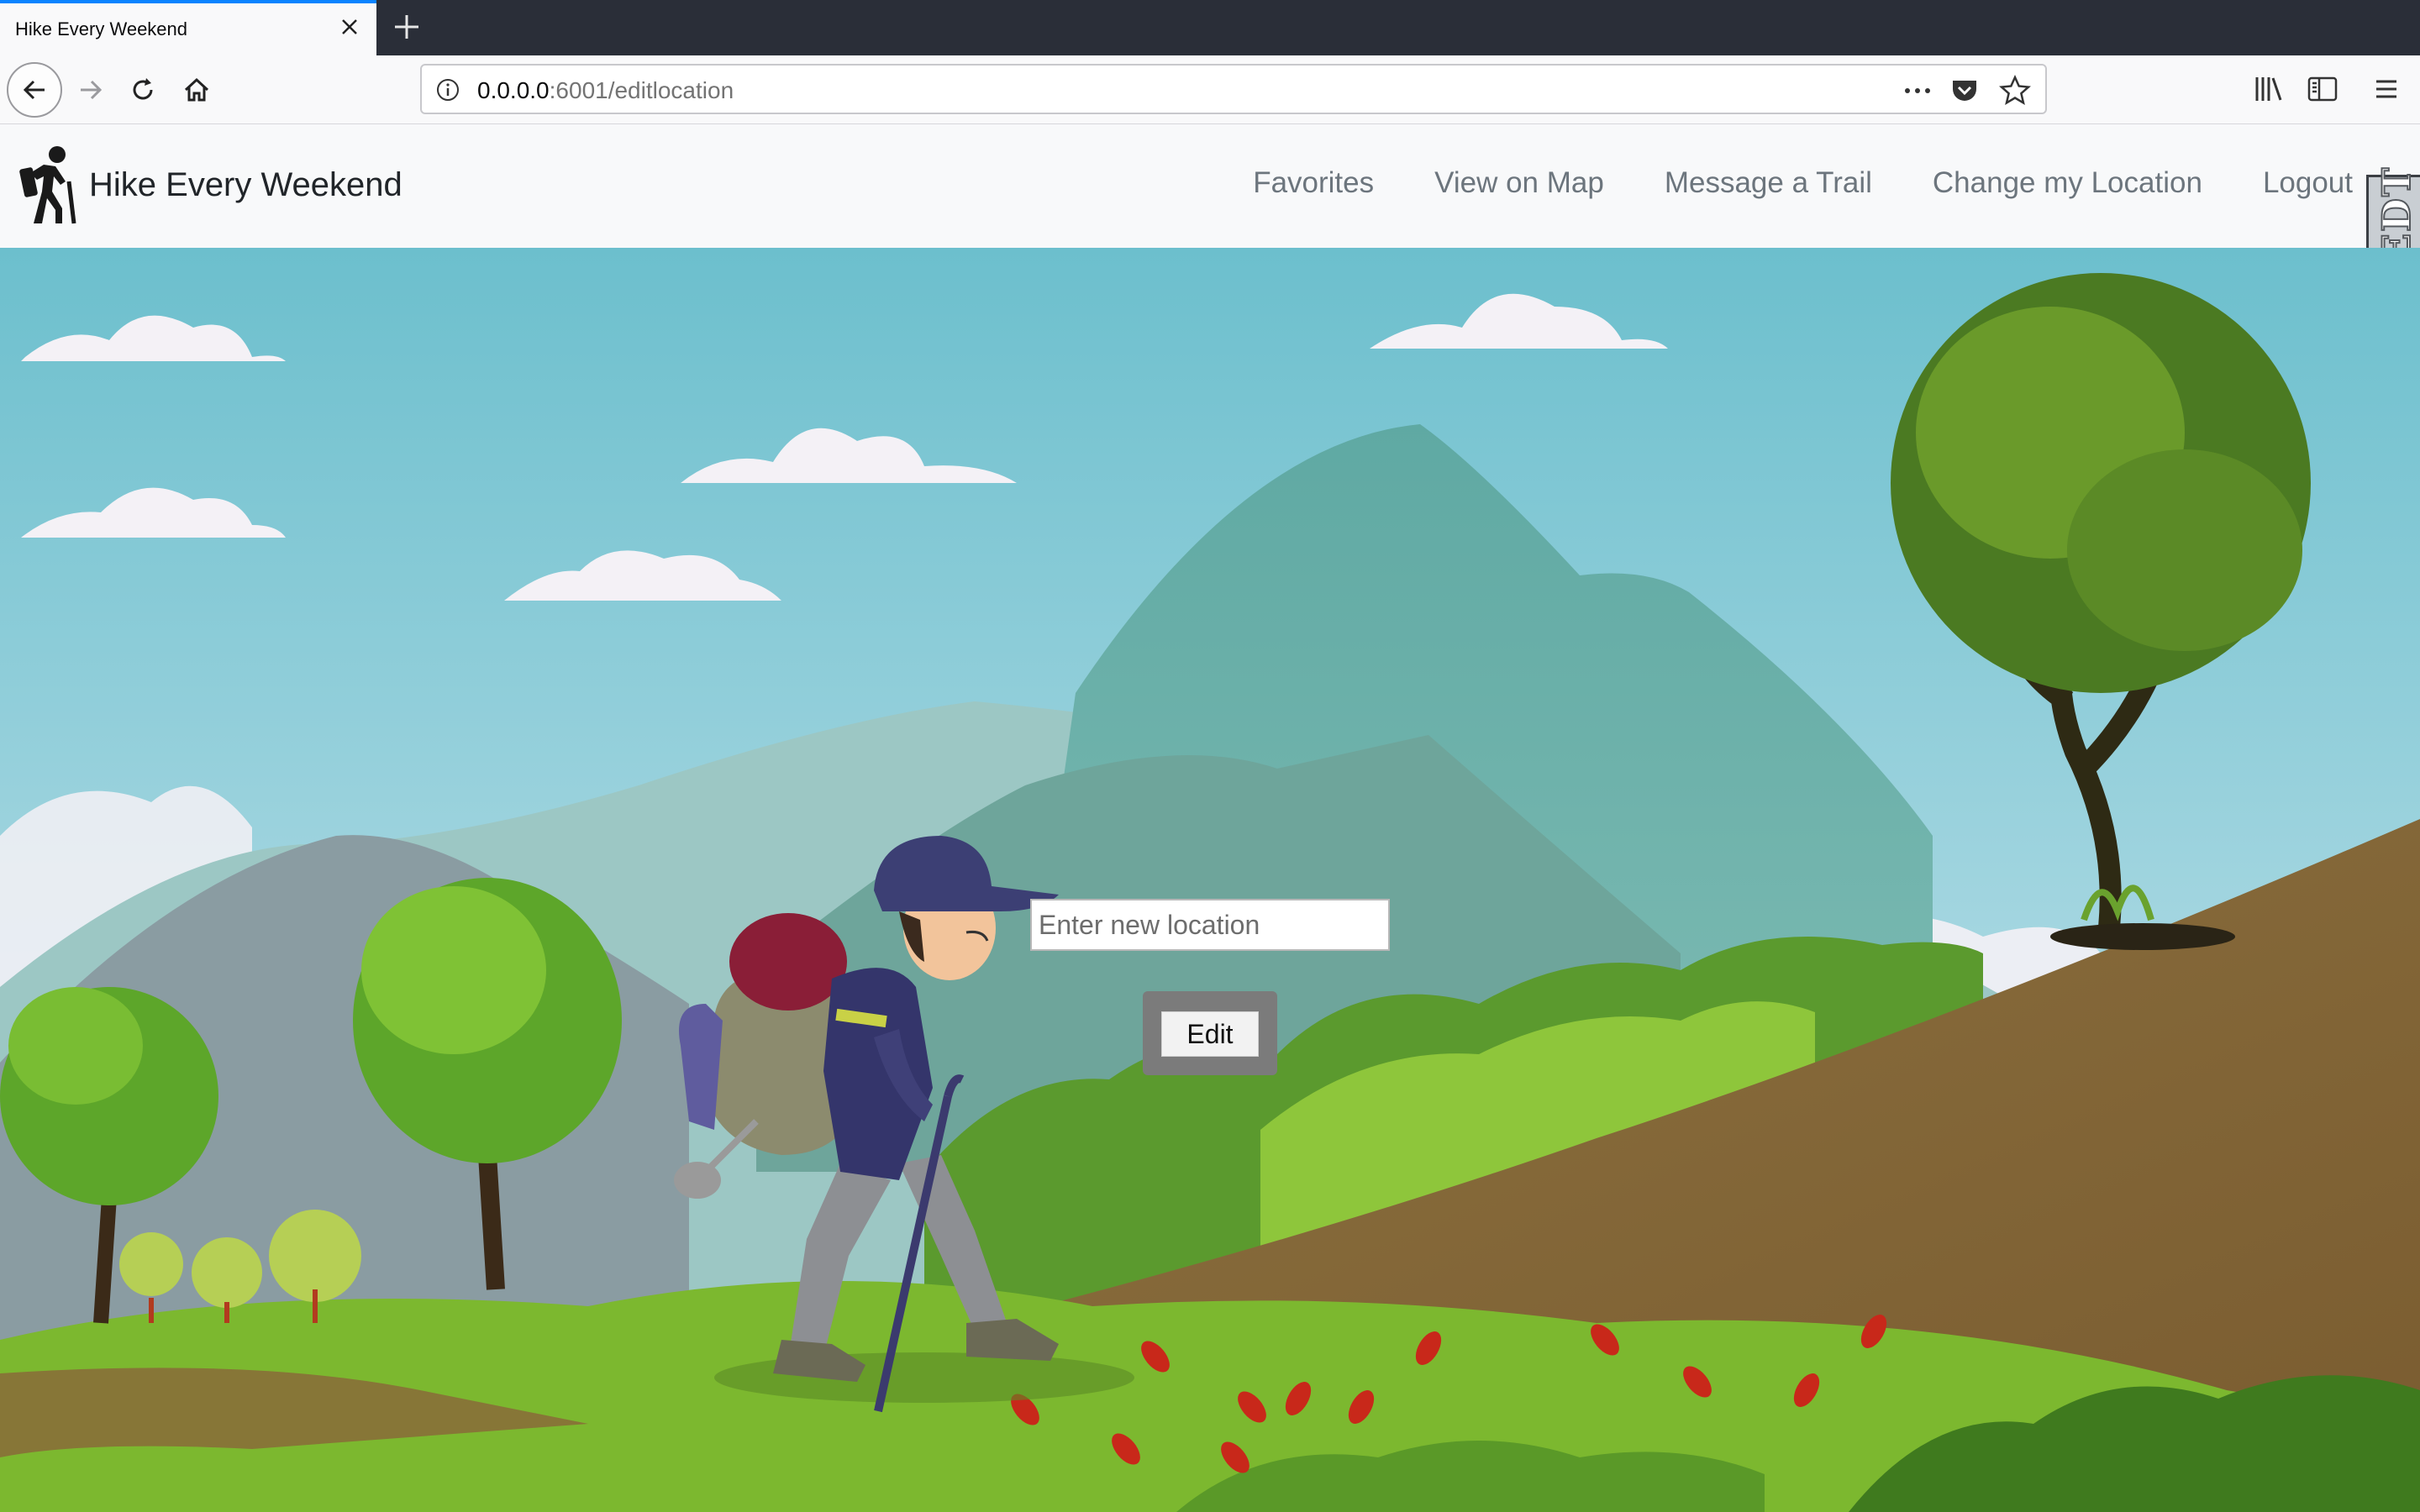 The image size is (2420, 1512). What do you see at coordinates (2308, 183) in the screenshot?
I see `nav-logout: Logout` at bounding box center [2308, 183].